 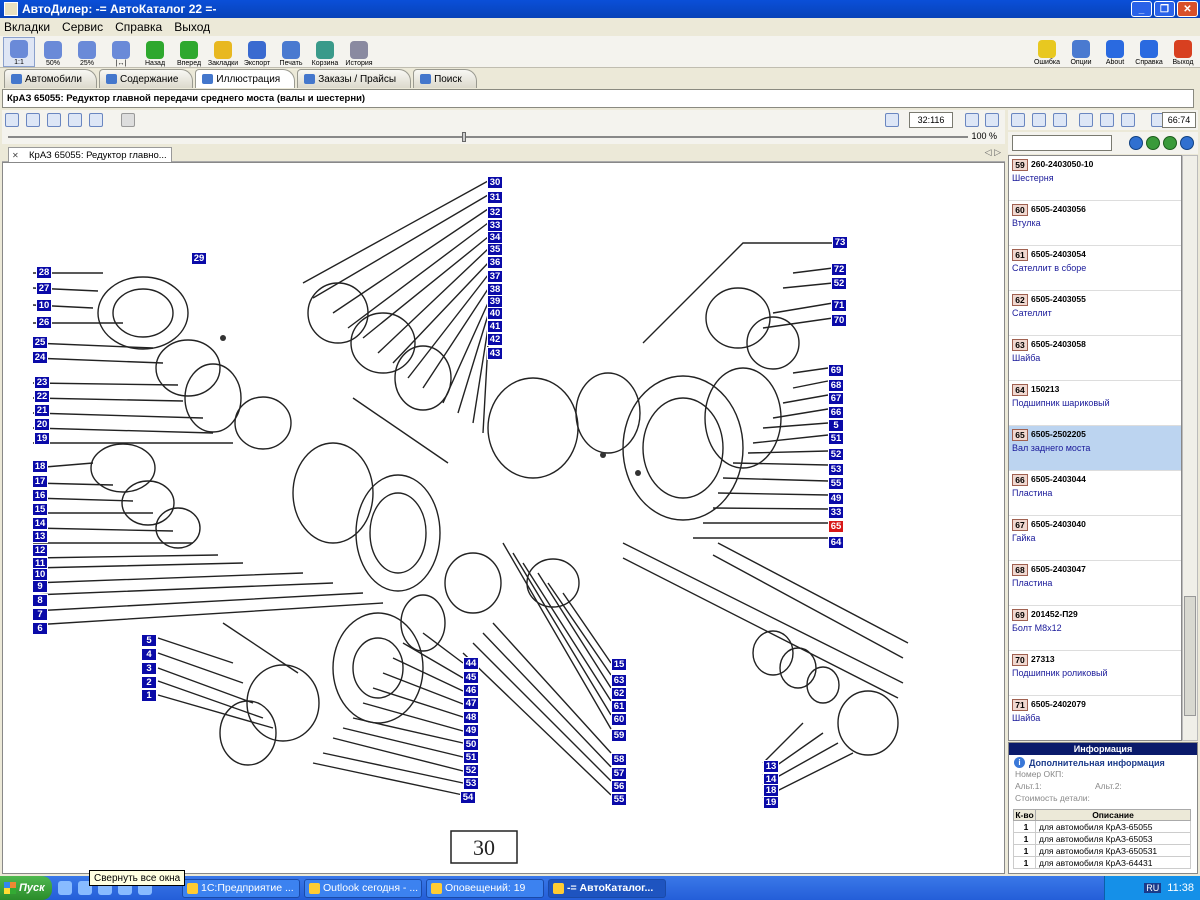 I want to click on toolbar-button-options: Опции, so click(x=1081, y=51).